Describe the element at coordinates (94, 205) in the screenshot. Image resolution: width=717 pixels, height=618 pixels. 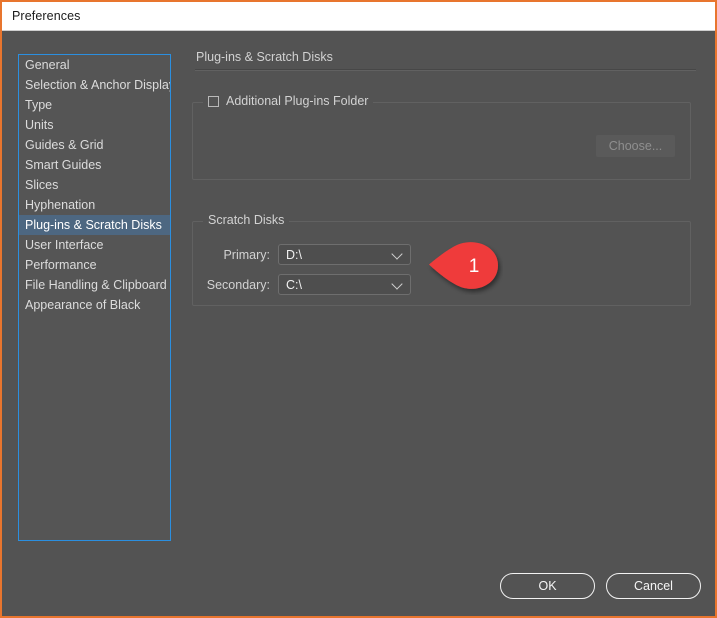
I see `sidebar-item-hyphenation: Hyphenation` at that location.